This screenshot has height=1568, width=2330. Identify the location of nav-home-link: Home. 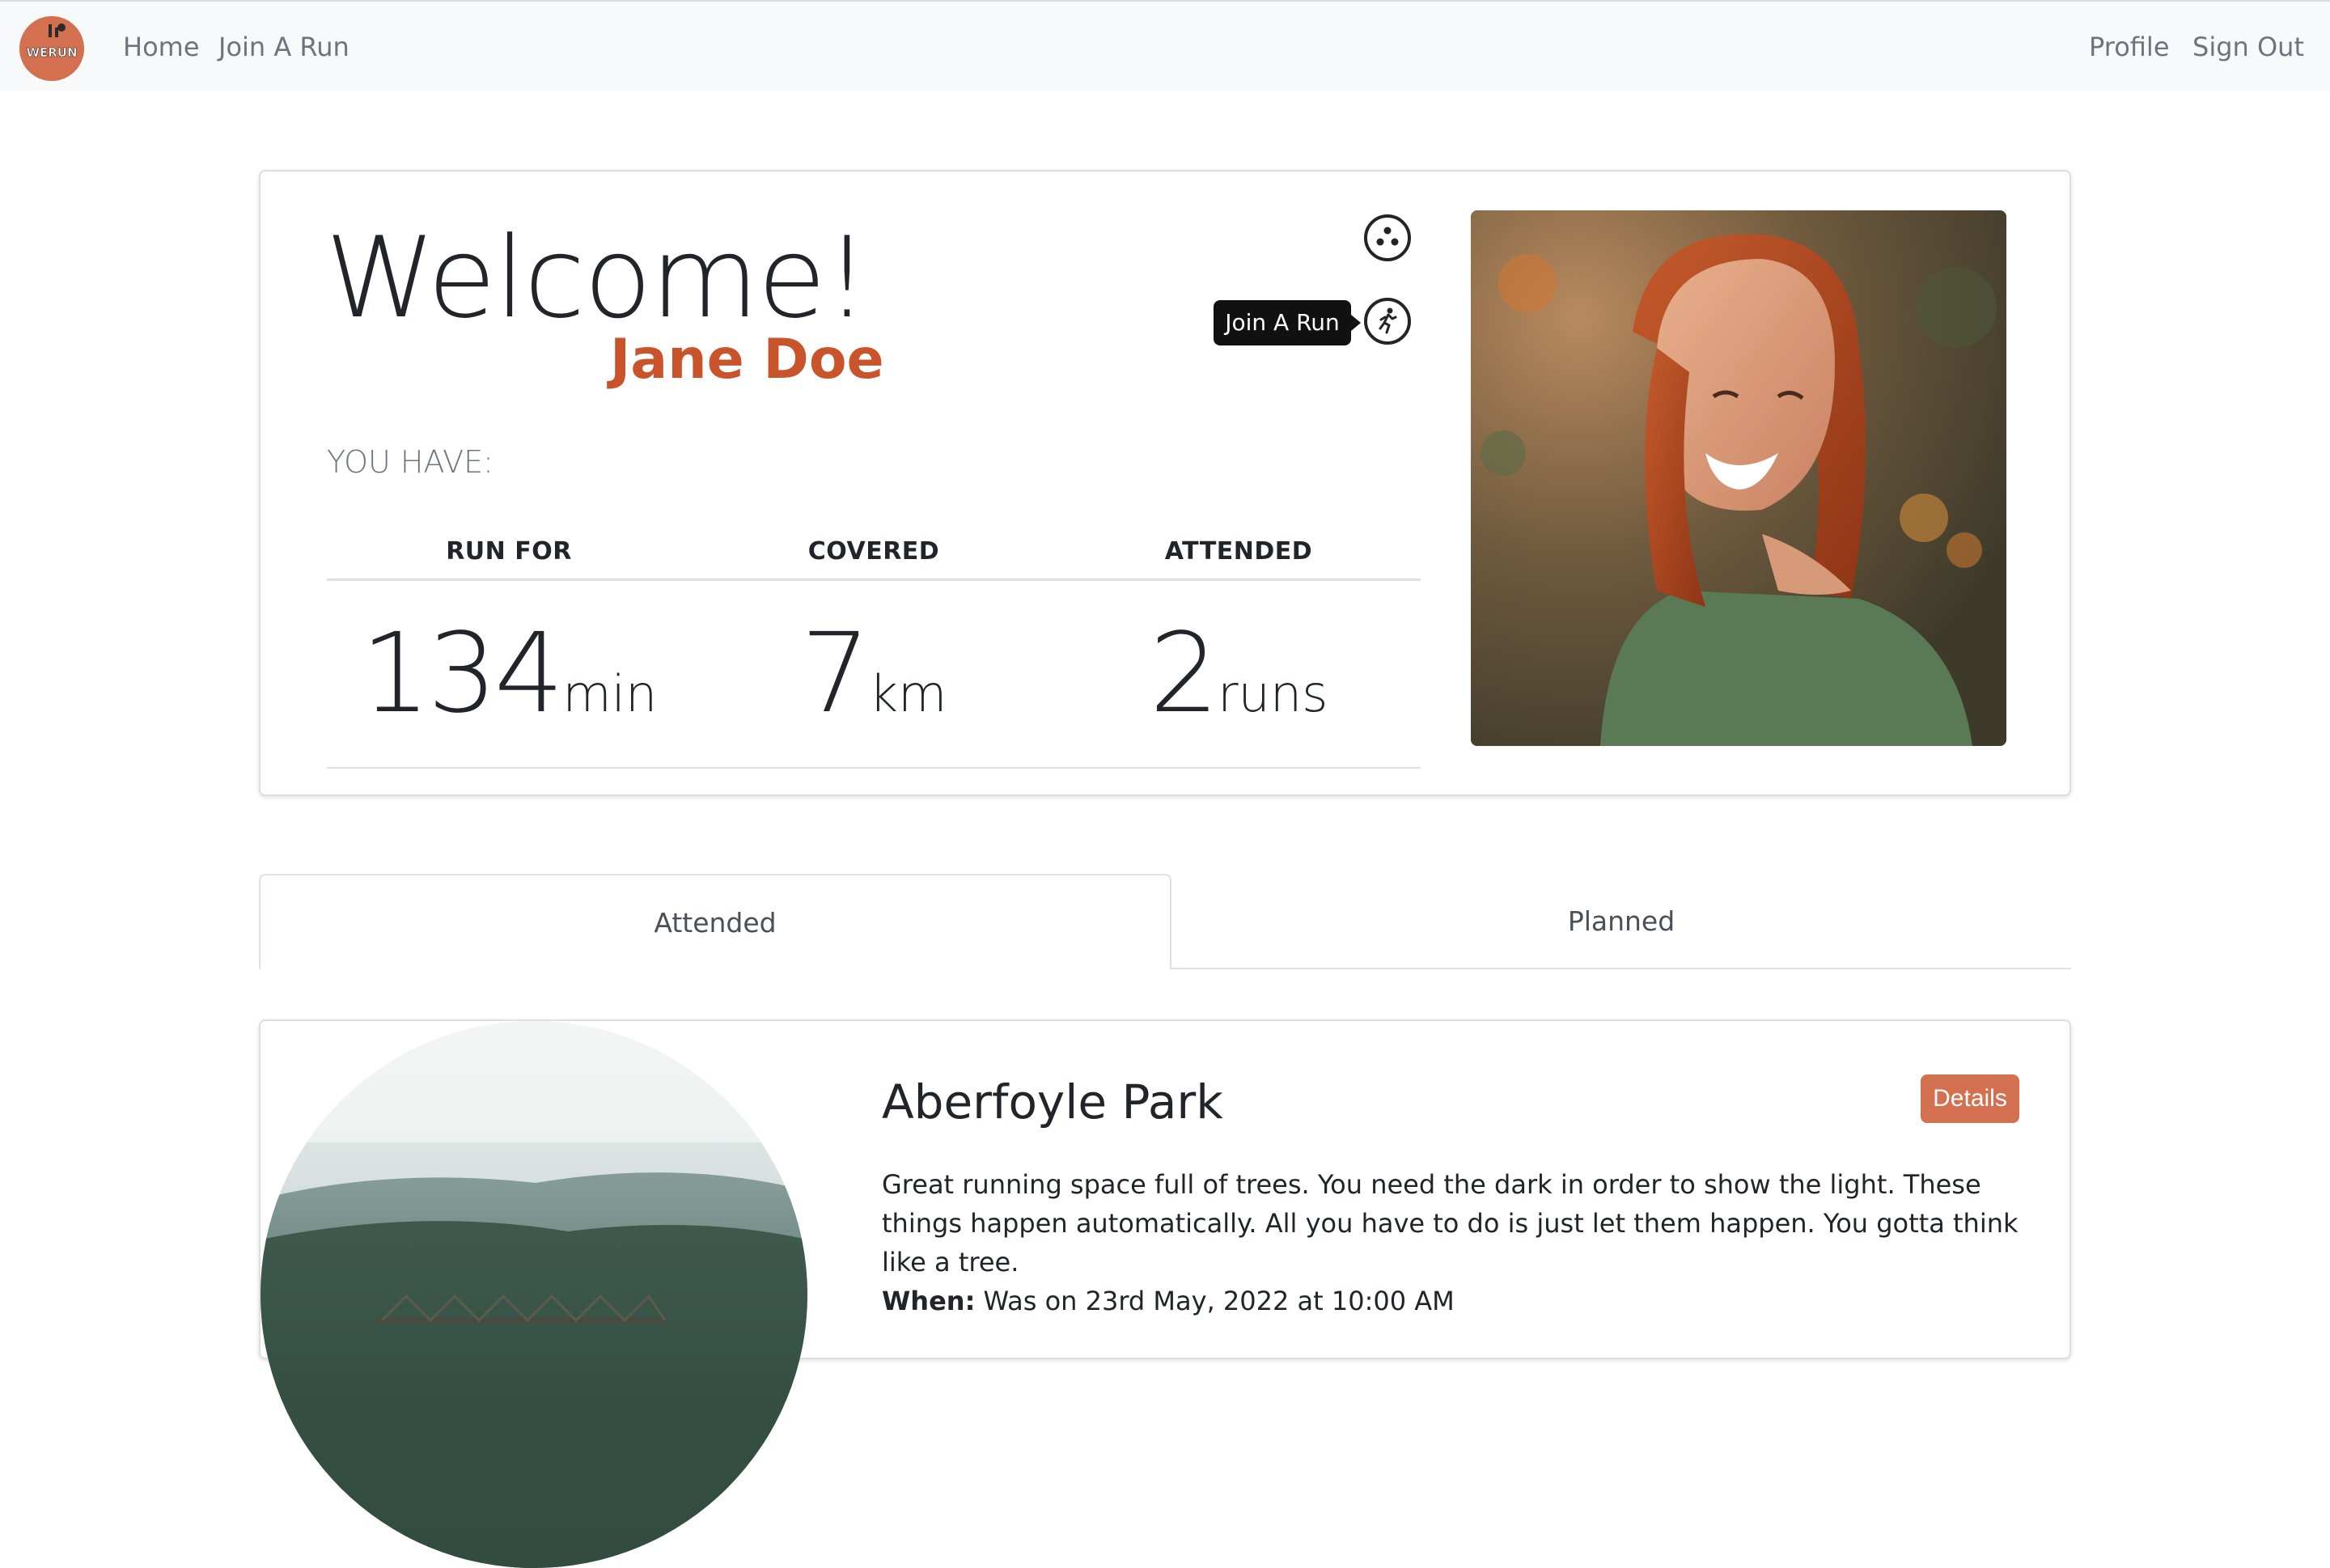
(162, 47).